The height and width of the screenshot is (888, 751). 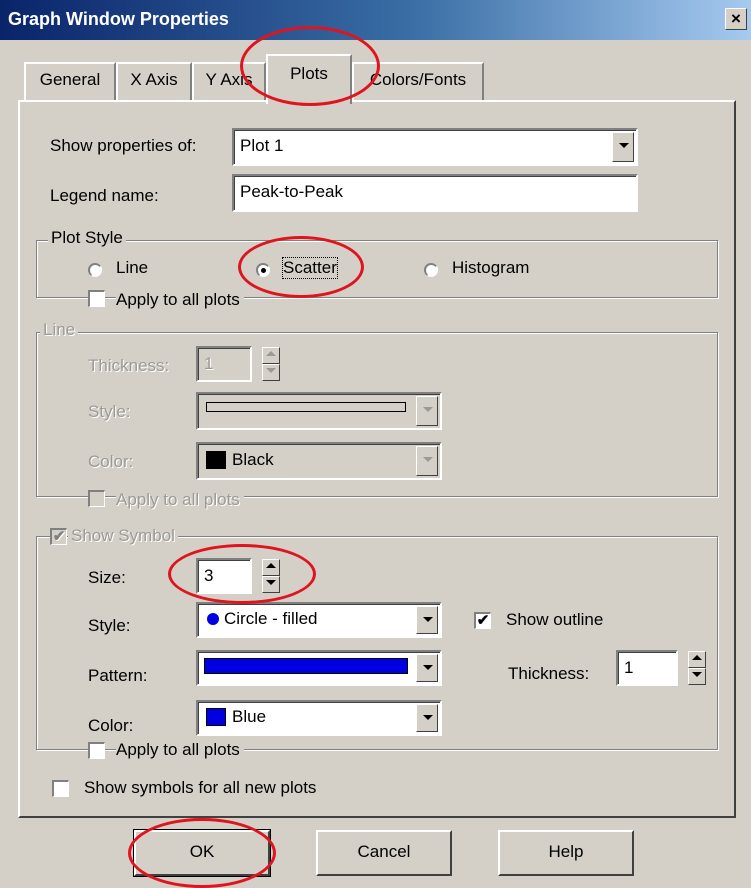 I want to click on line-style-select, so click(x=319, y=411).